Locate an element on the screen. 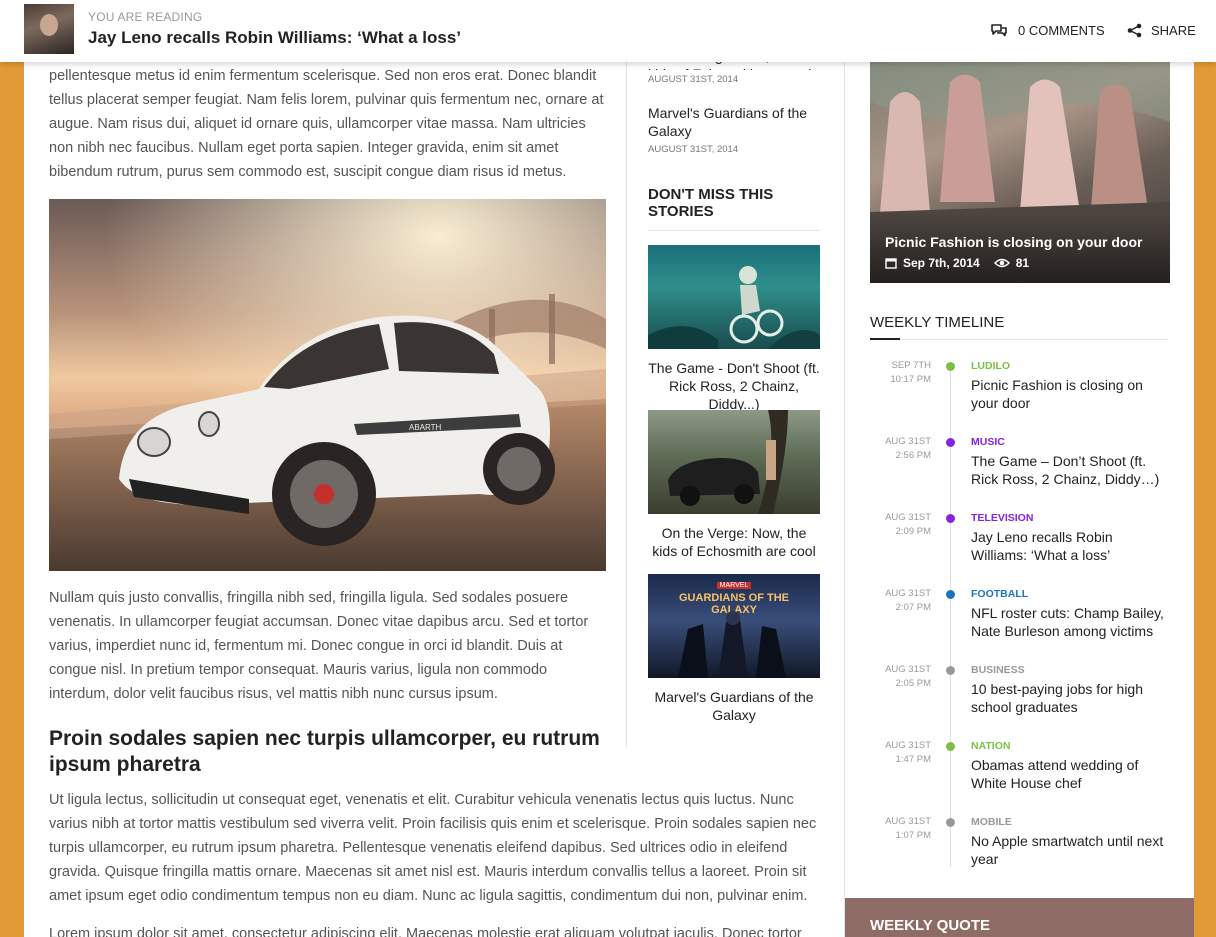  timeline-headline: No Apple smartwatch until next year is located at coordinates (1070, 850).